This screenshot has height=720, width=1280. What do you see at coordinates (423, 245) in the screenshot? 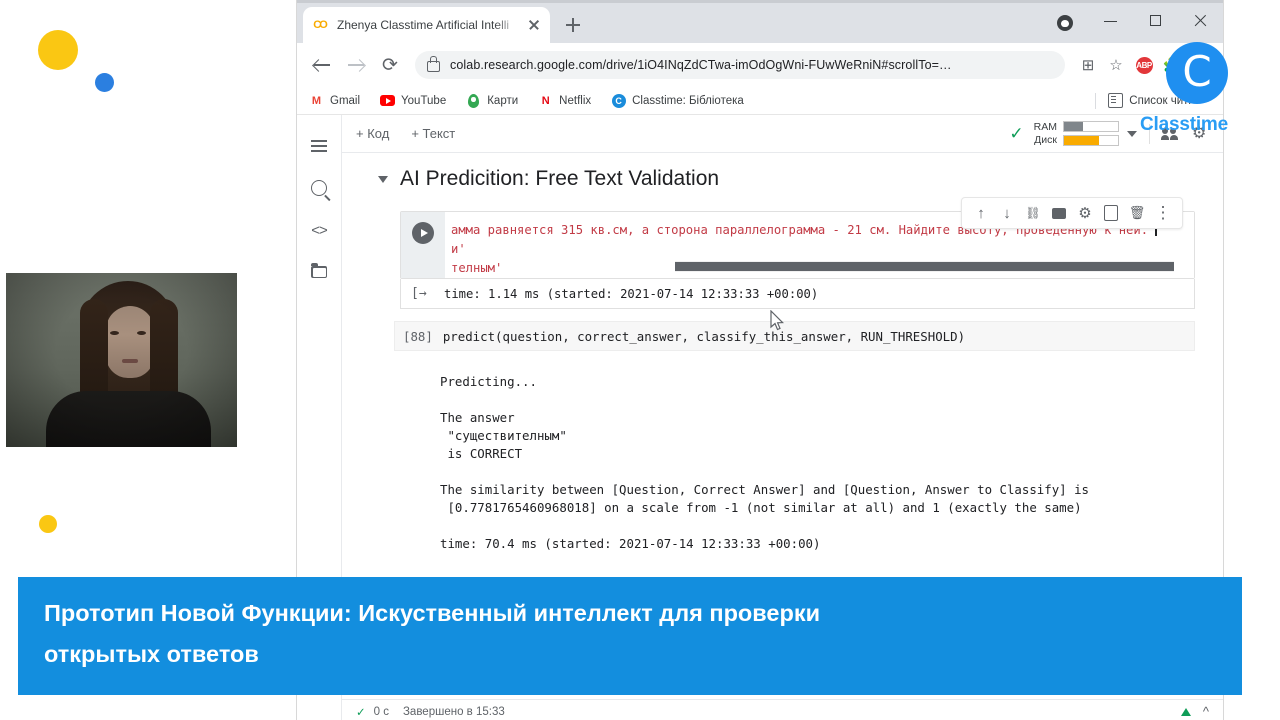
I see `cell-gutter` at bounding box center [423, 245].